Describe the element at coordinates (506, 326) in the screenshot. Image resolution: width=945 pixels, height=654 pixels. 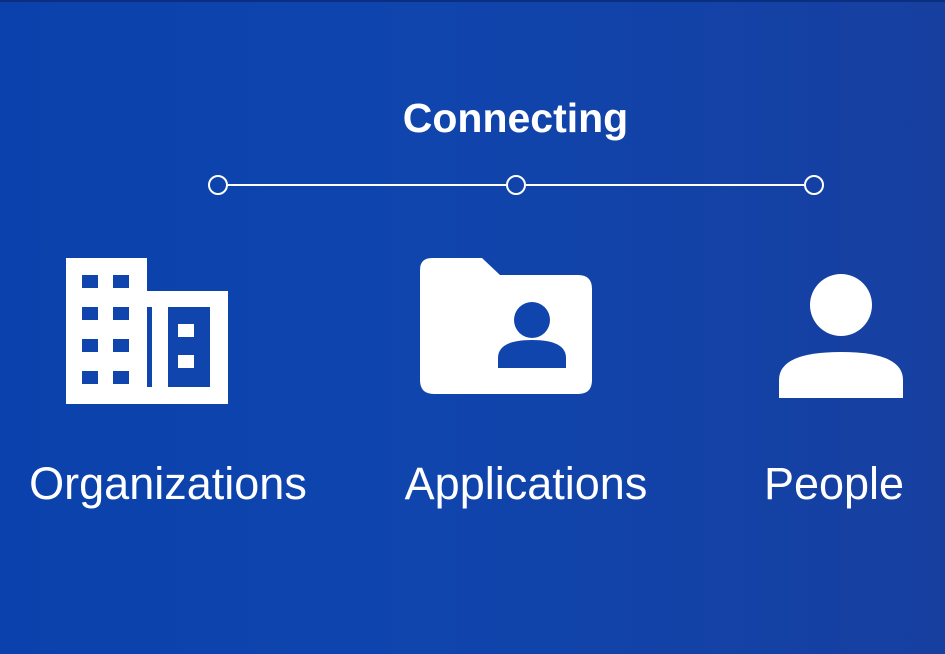
I see `folder-shared-icon` at that location.